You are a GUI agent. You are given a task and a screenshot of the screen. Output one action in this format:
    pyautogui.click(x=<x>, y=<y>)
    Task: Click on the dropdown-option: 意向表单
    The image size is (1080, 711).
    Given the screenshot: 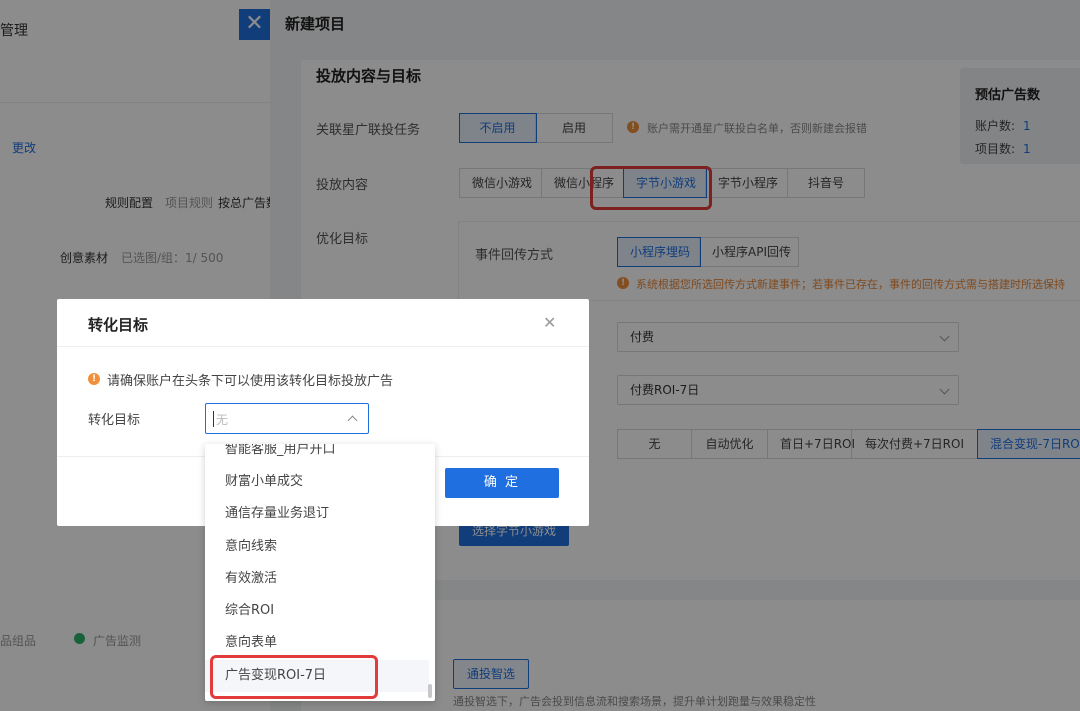 What is the action you would take?
    pyautogui.click(x=317, y=643)
    